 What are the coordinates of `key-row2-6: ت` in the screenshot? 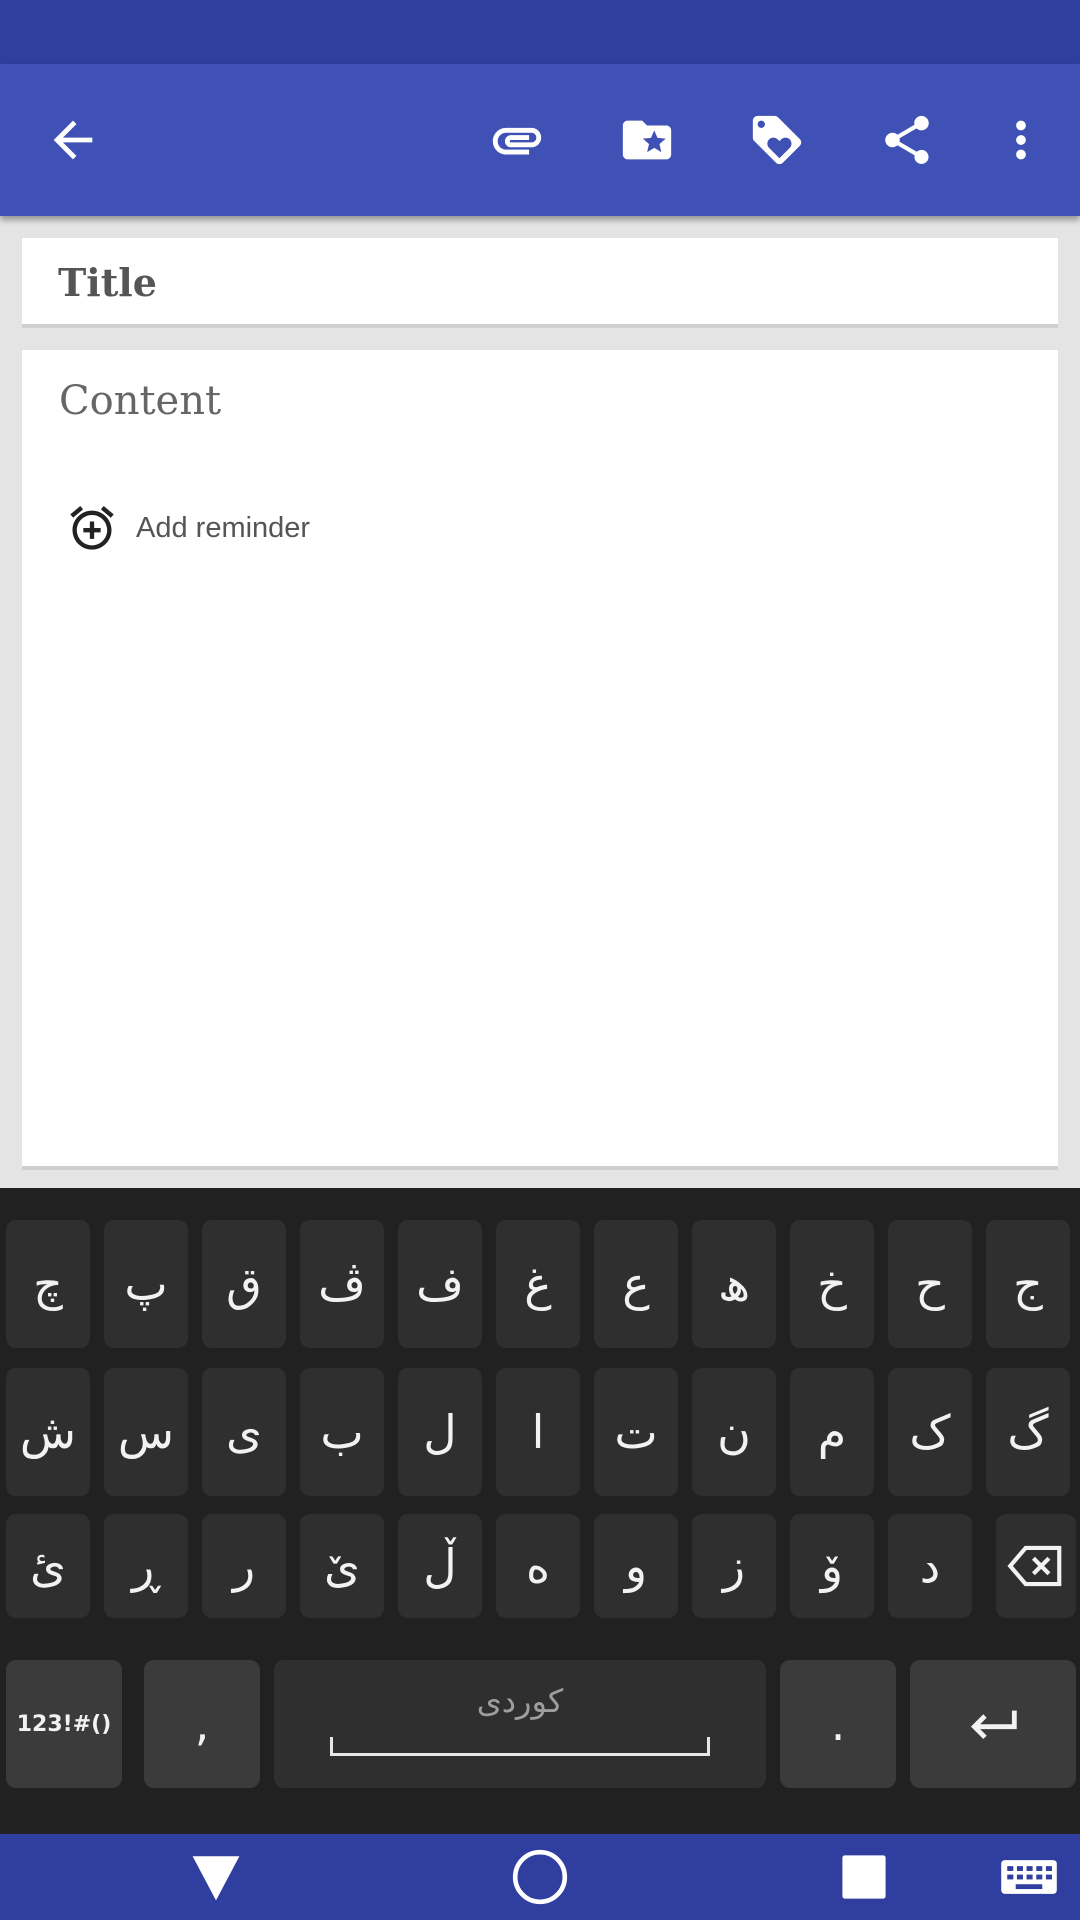 It's located at (636, 1432).